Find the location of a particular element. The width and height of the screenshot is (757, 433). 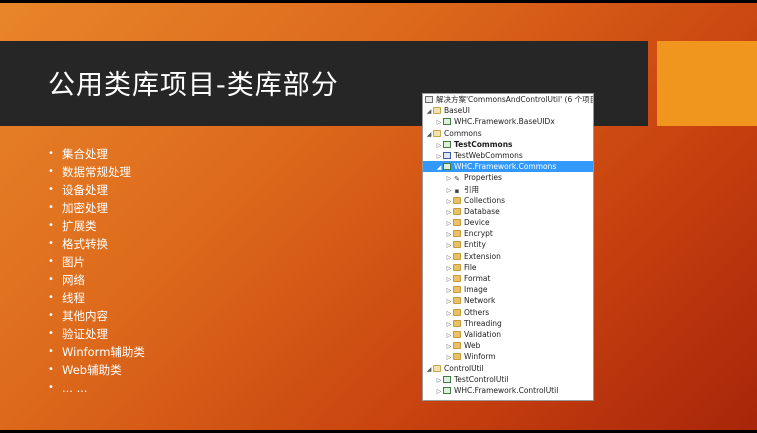

tree-node-test-web-commons: ▷ TestWebCommons is located at coordinates (508, 155).